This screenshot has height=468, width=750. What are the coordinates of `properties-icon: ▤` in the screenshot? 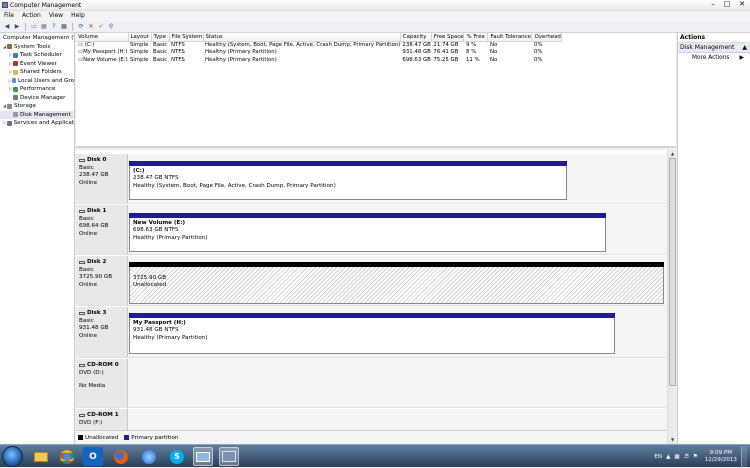 It's located at (44, 27).